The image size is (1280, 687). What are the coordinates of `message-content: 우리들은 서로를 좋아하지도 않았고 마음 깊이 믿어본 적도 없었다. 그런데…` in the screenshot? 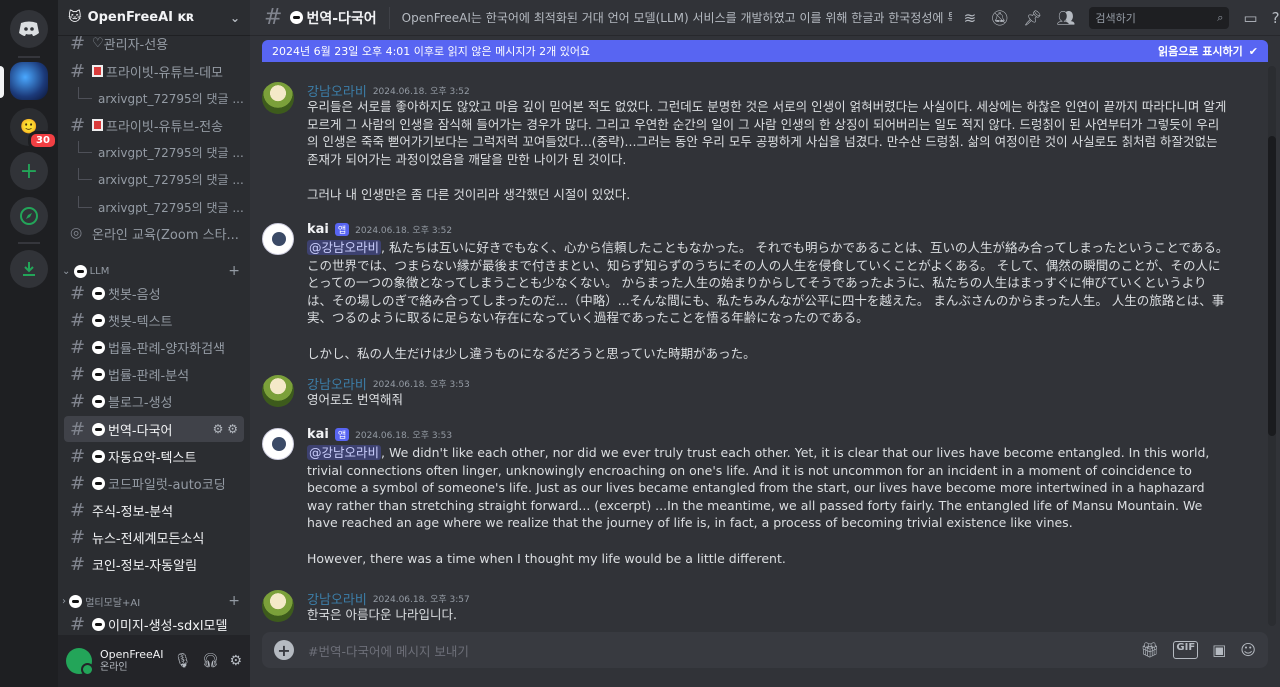 It's located at (768, 151).